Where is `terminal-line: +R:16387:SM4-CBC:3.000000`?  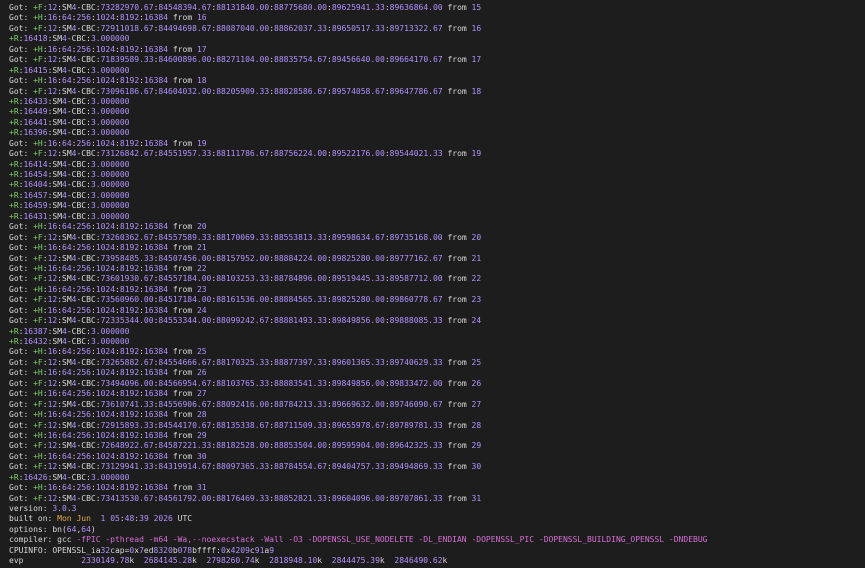 terminal-line: +R:16387:SM4-CBC:3.000000 is located at coordinates (69, 331).